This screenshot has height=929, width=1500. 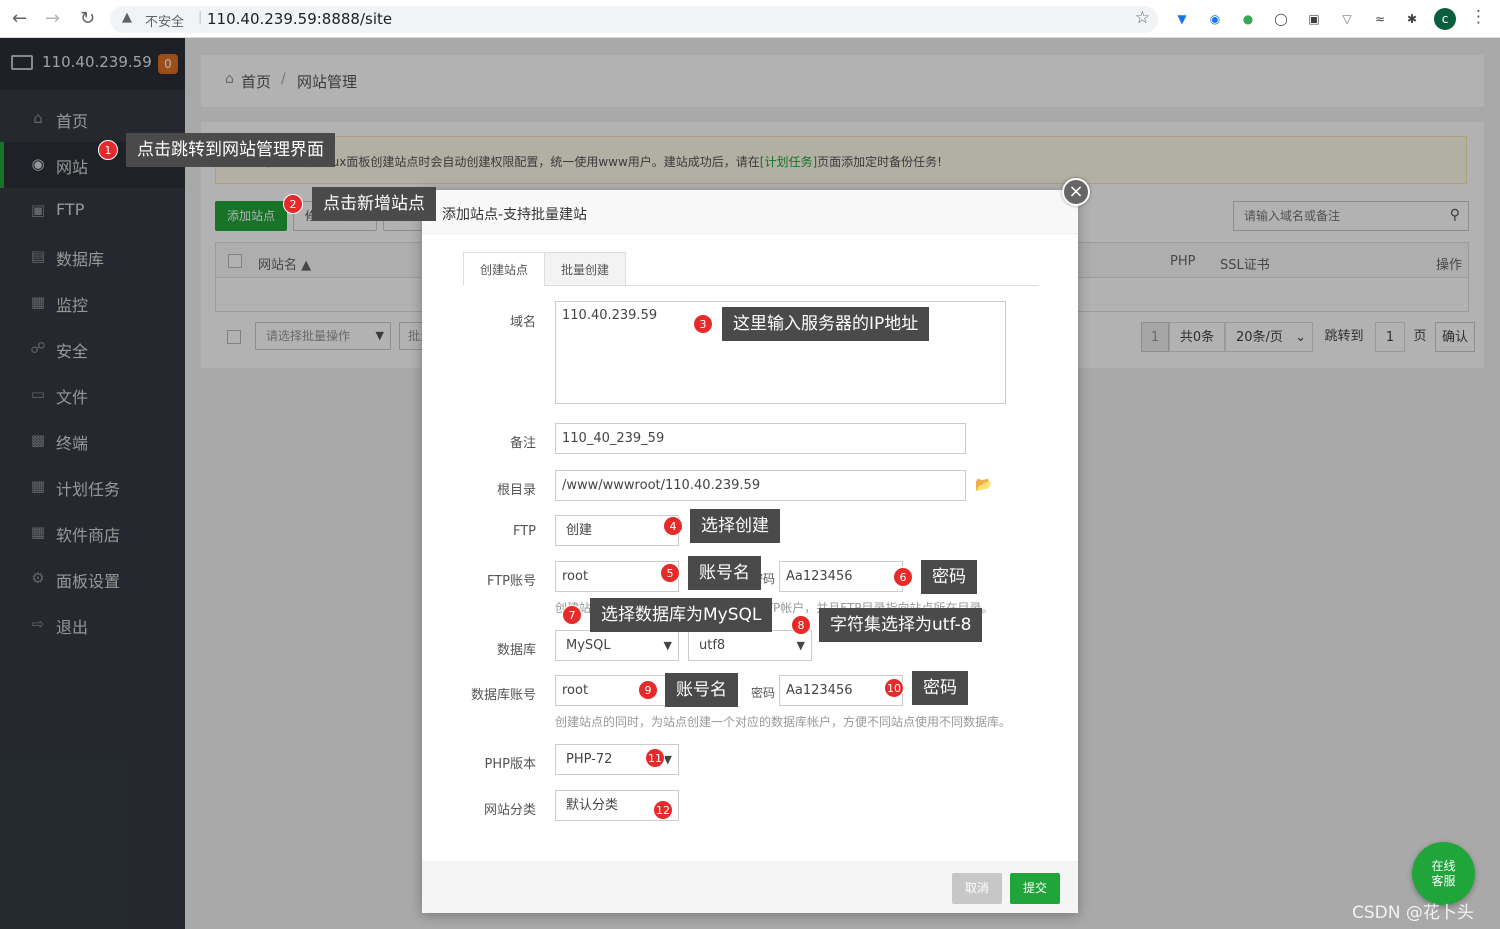 I want to click on remark-input: 110_40_239_59, so click(x=760, y=438).